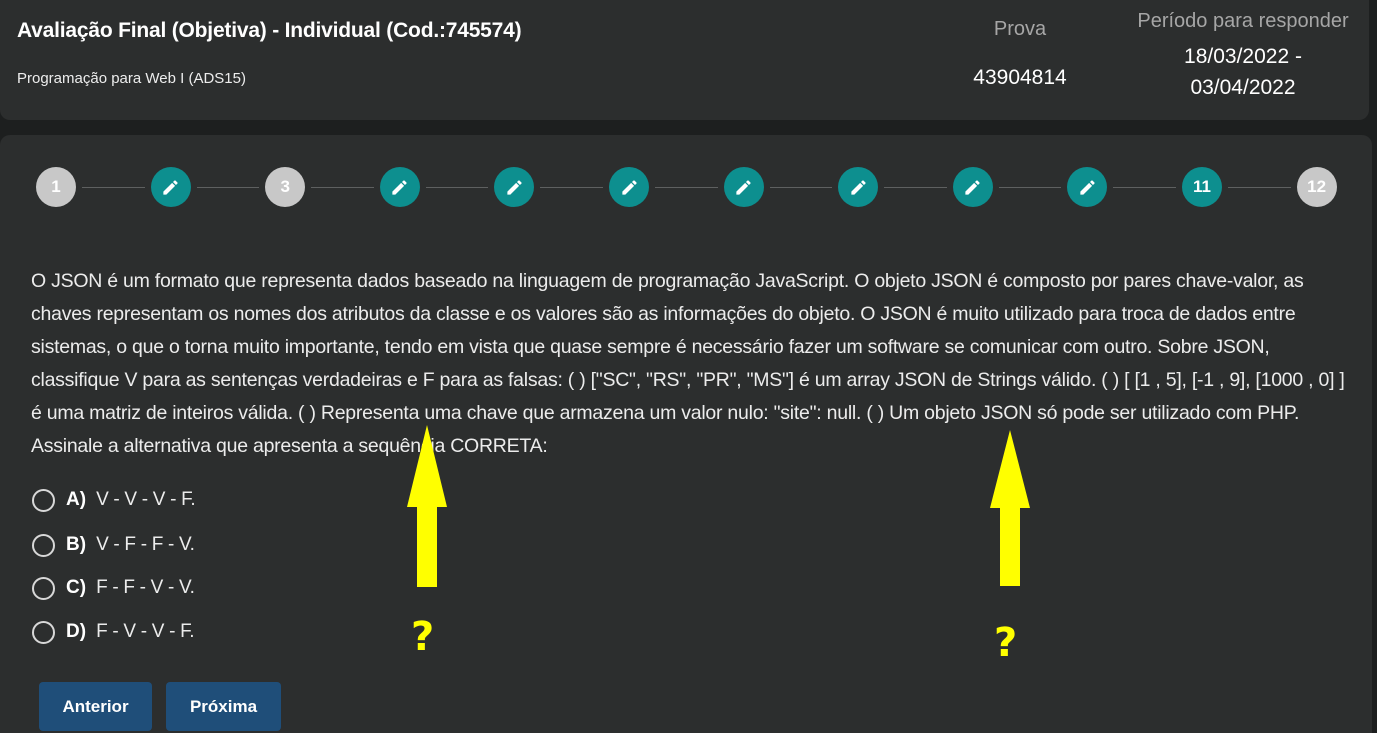  What do you see at coordinates (1020, 77) in the screenshot?
I see `prova-number: 43904814` at bounding box center [1020, 77].